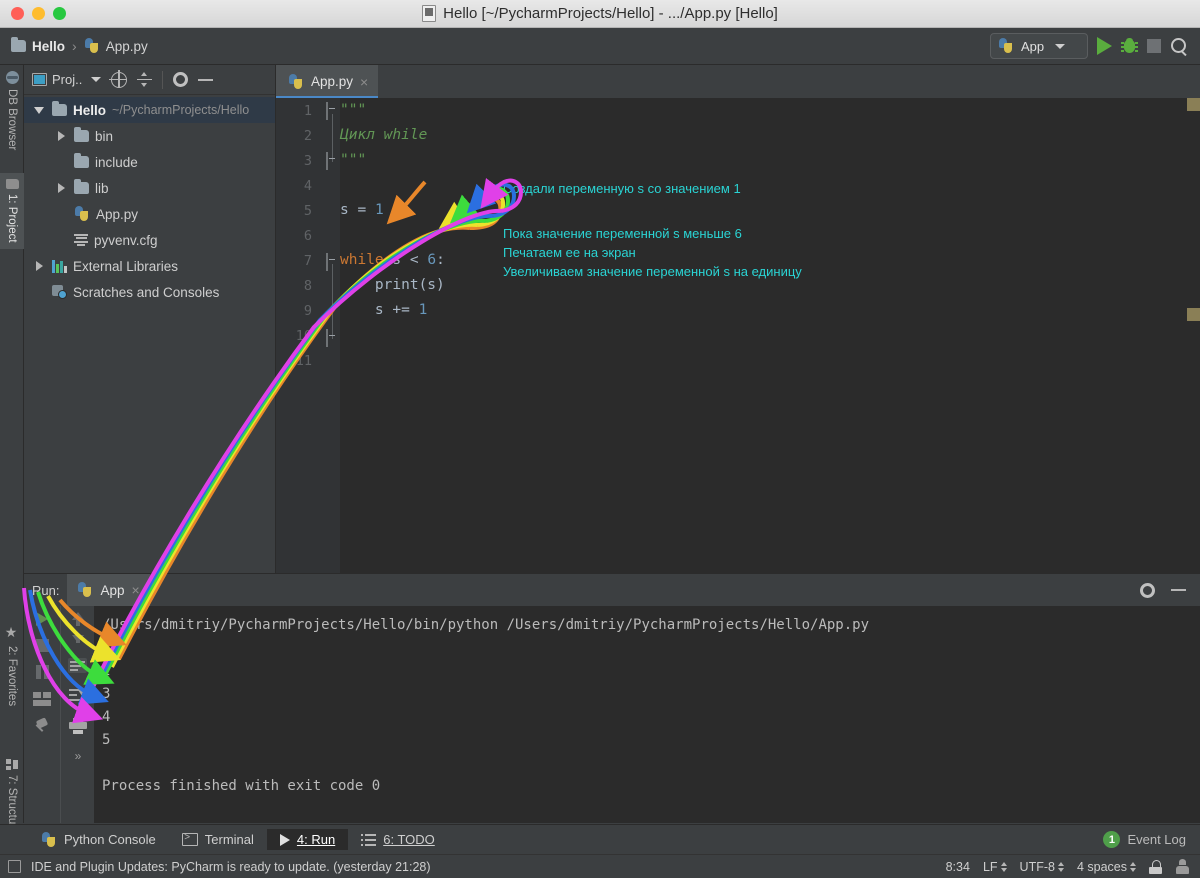  I want to click on bottom-item-python-console: Python Console, so click(98, 840).